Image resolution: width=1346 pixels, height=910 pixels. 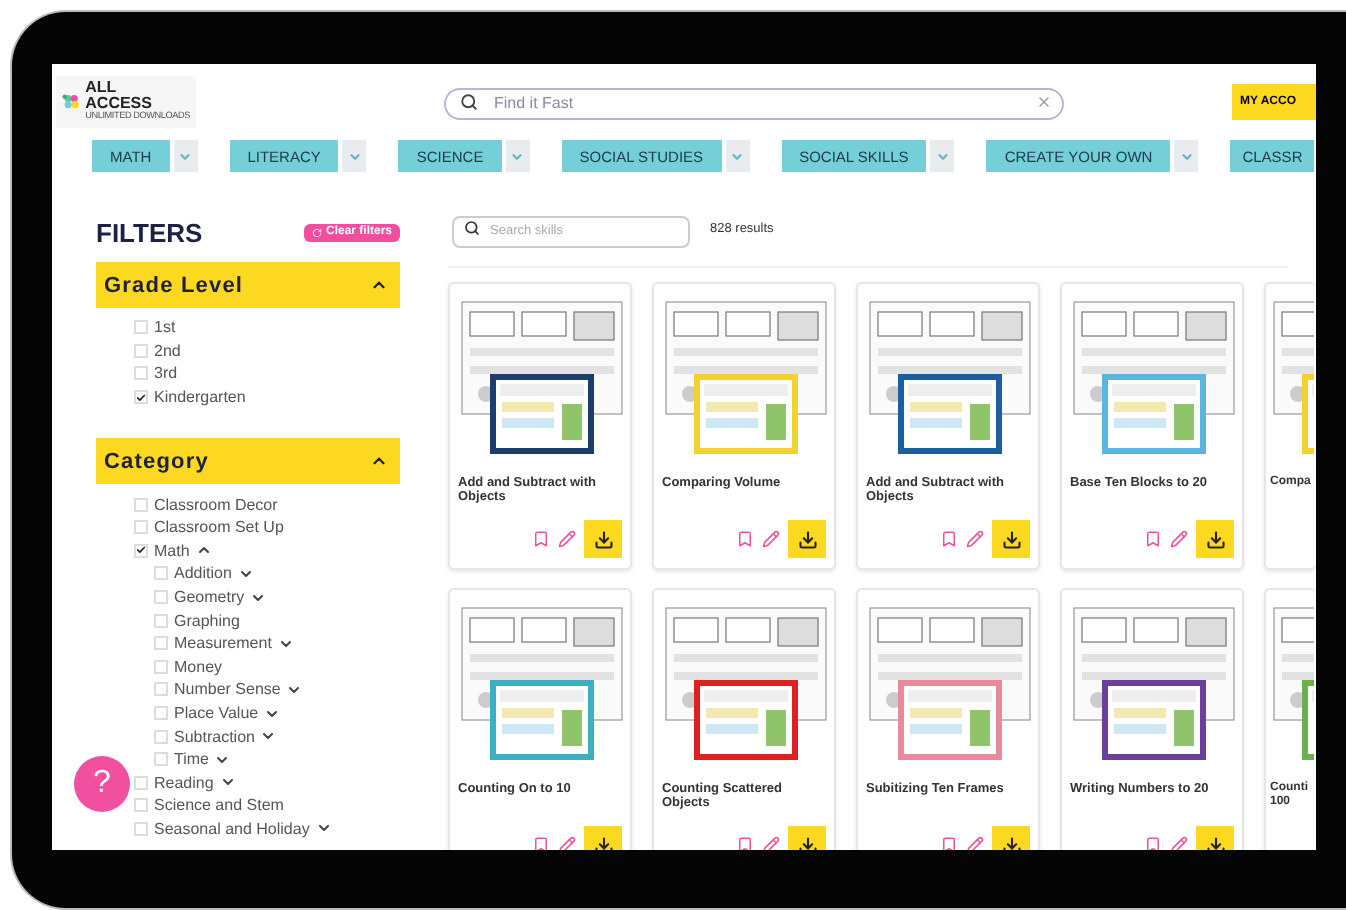 What do you see at coordinates (149, 232) in the screenshot?
I see `filters-heading: FILTERS` at bounding box center [149, 232].